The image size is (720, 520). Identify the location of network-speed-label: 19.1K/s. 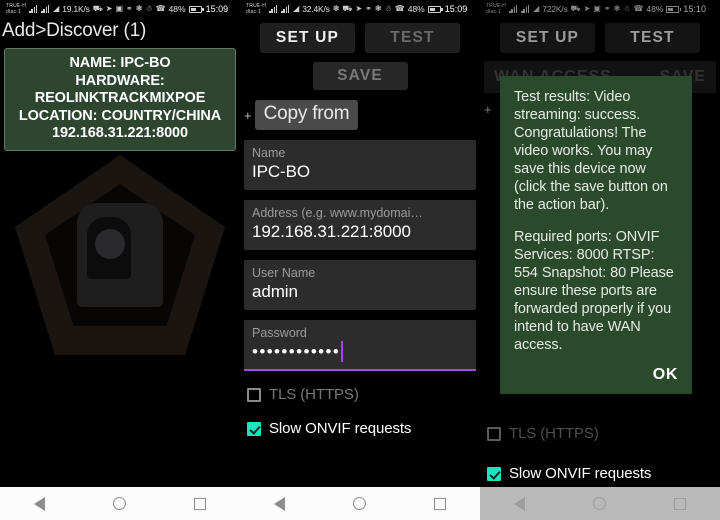
(76, 9).